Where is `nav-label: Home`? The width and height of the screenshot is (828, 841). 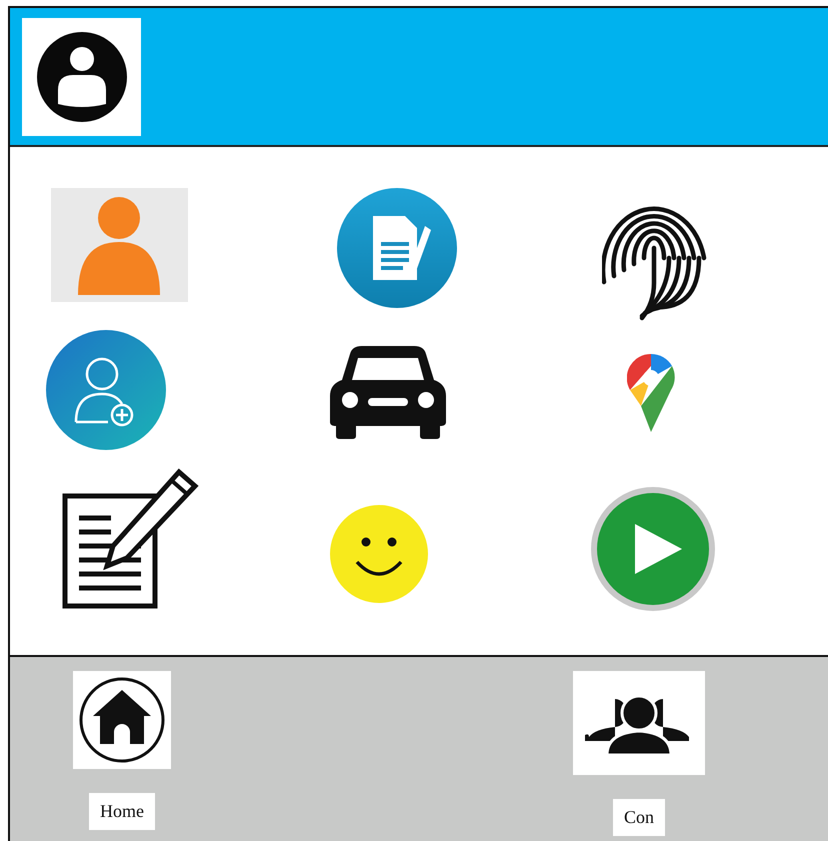 nav-label: Home is located at coordinates (122, 811).